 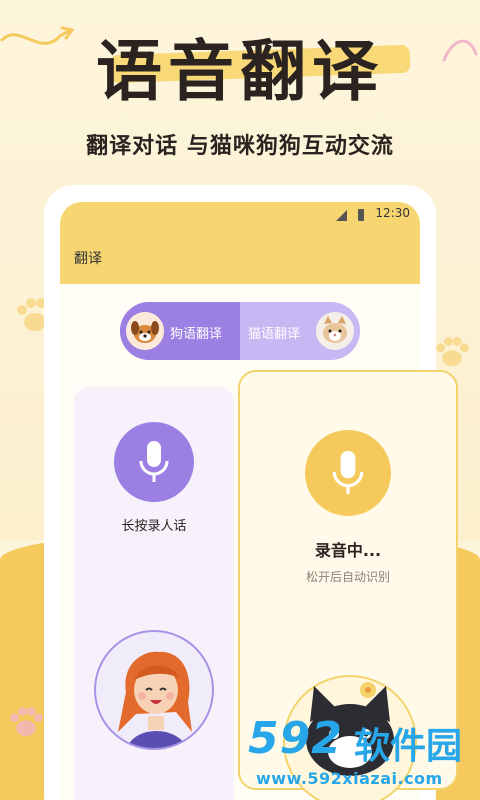 I want to click on signal-icon, so click(x=350, y=215).